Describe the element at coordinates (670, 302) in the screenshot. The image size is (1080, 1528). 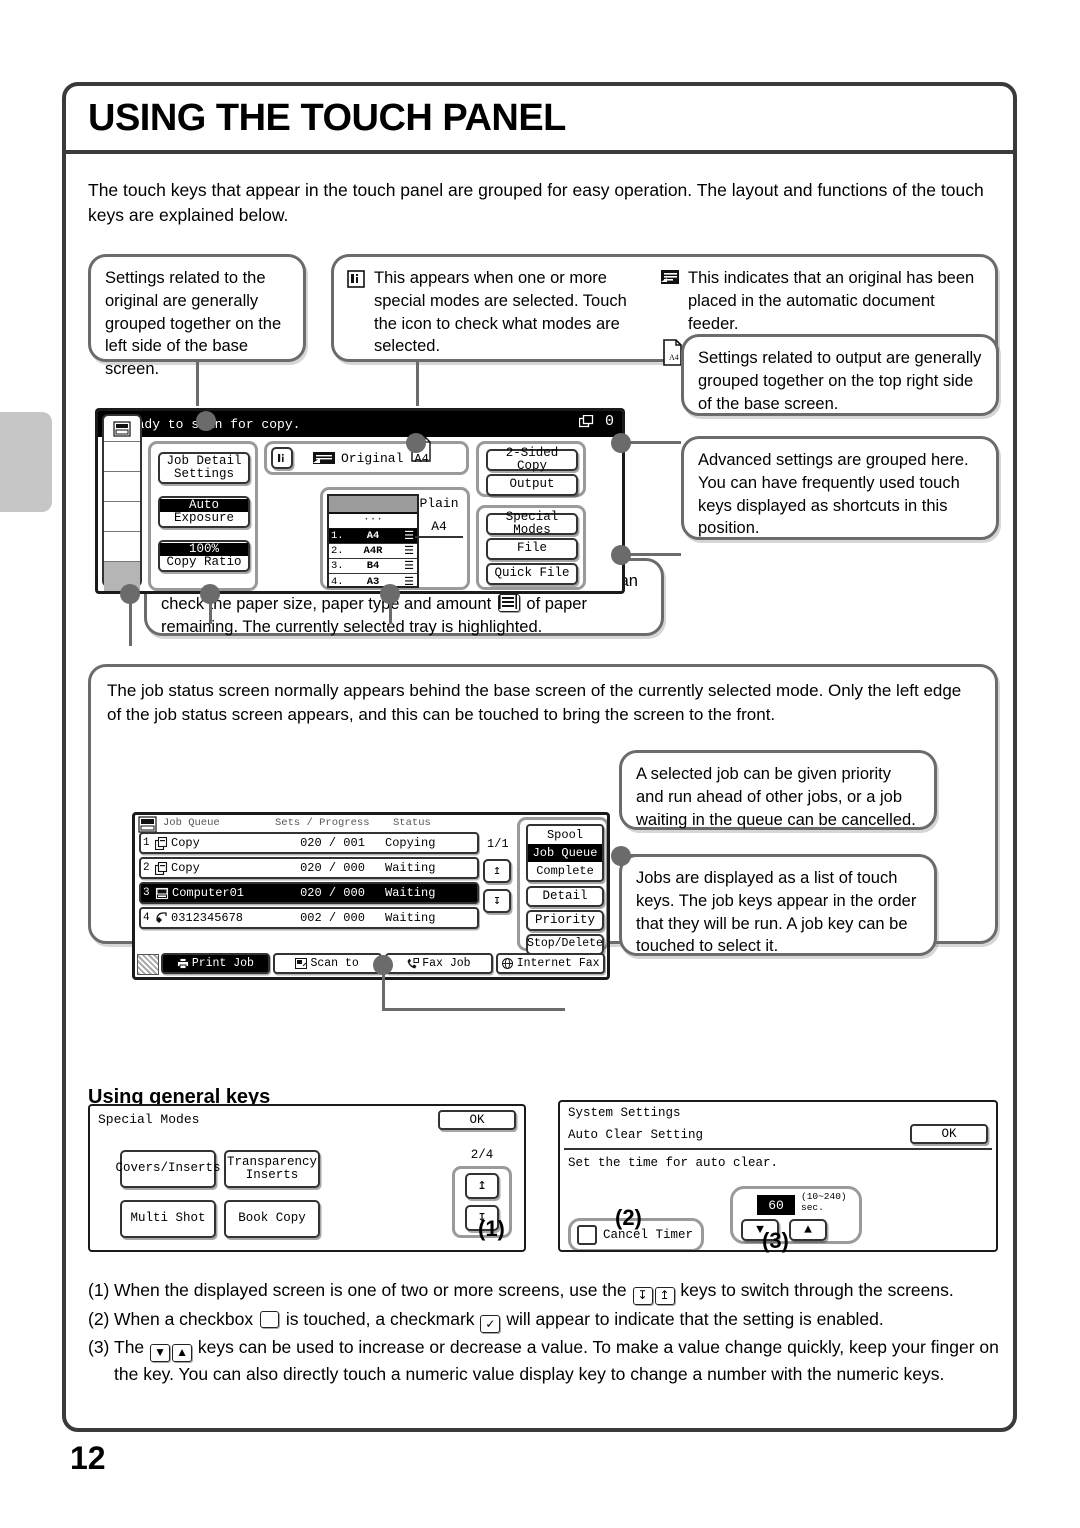
I see `document-feeder-icon` at that location.